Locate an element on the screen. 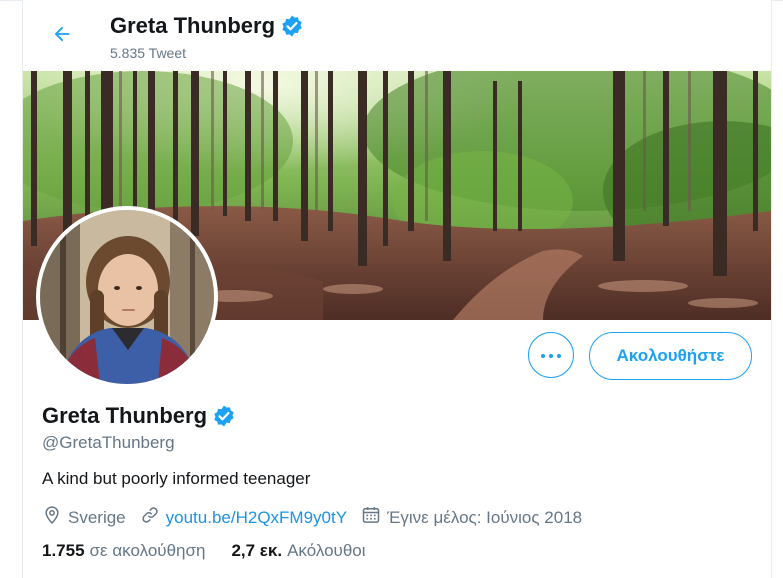  profile-stats-row: 1.755 σε ακολούθηση 2,7 εκ. Ακόλουθοι is located at coordinates (217, 551).